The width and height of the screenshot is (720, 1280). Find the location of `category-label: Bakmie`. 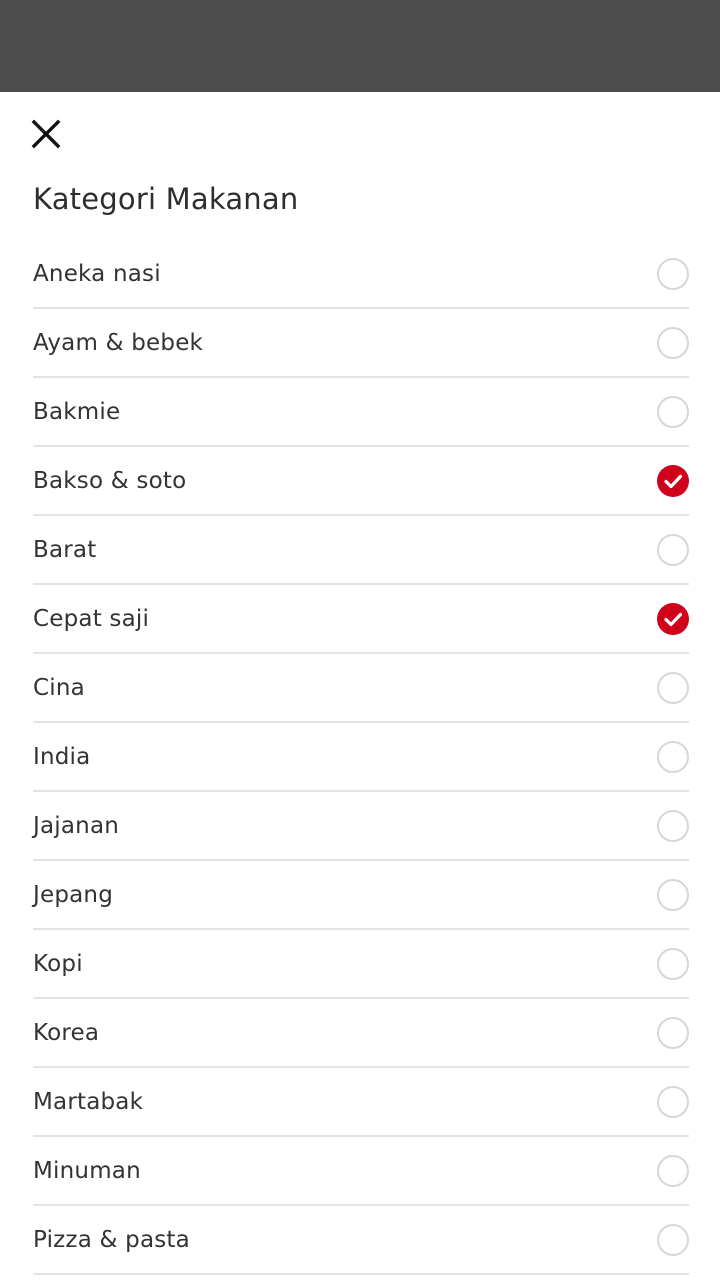

category-label: Bakmie is located at coordinates (77, 411).